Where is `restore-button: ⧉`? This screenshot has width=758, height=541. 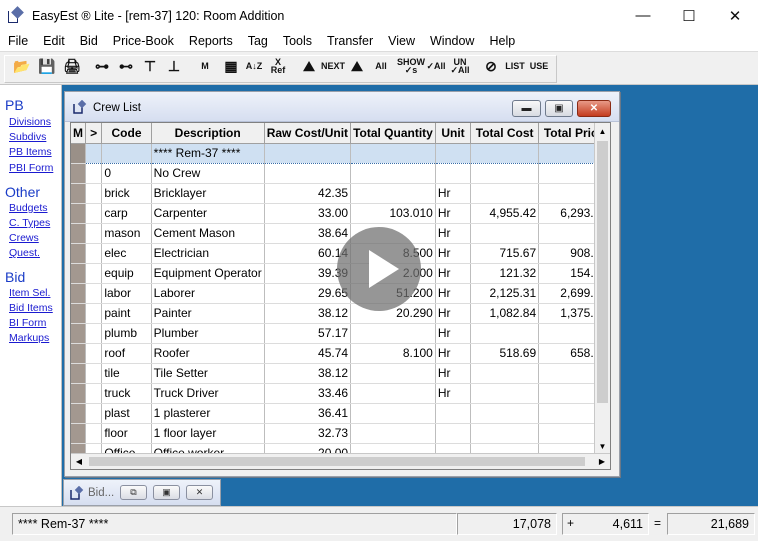
restore-button: ⧉ is located at coordinates (133, 492).